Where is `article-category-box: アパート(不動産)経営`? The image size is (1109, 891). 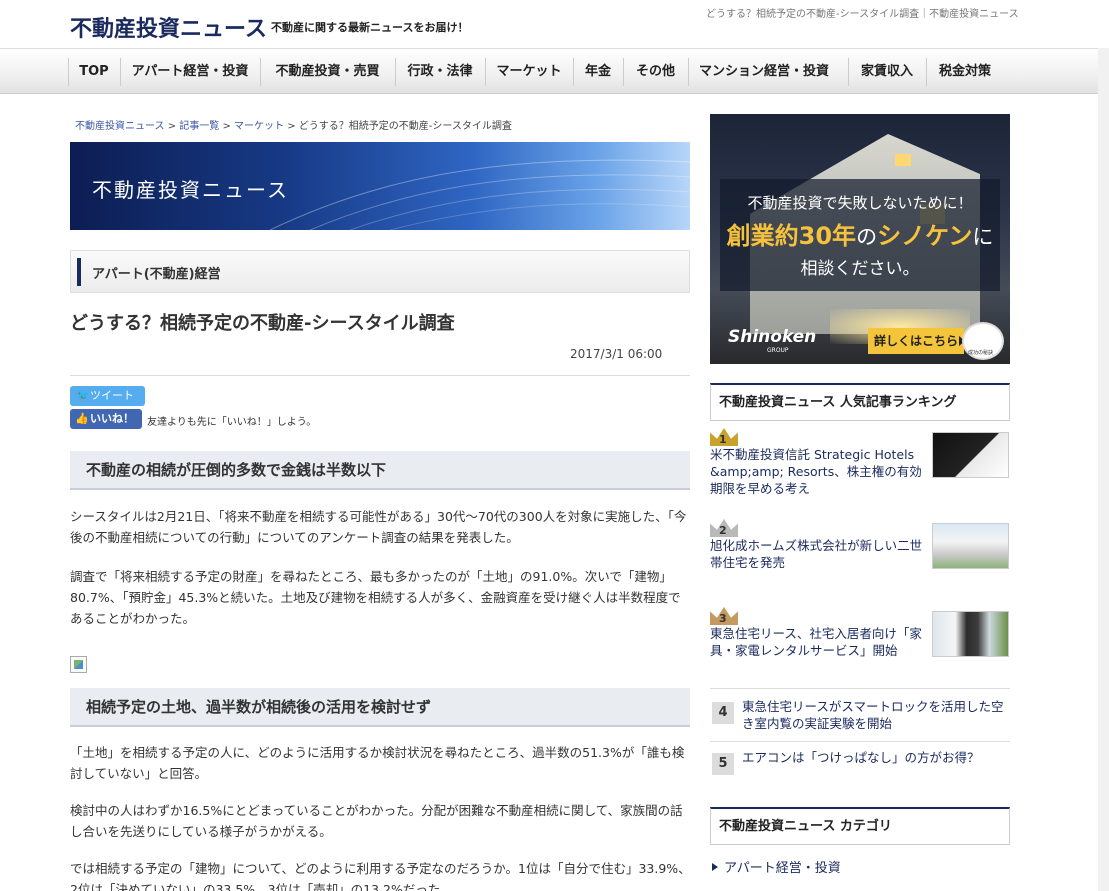
article-category-box: アパート(不動産)経営 is located at coordinates (380, 271).